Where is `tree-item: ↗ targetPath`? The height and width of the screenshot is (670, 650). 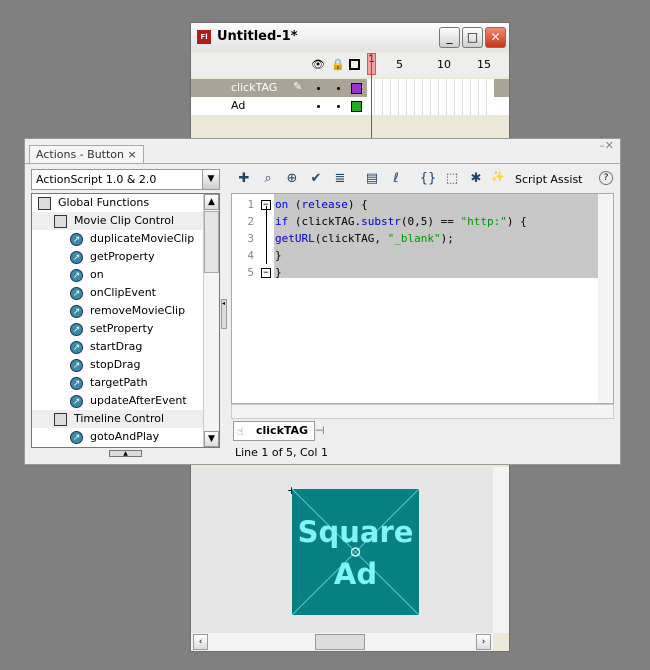
tree-item: ↗ targetPath is located at coordinates (118, 383).